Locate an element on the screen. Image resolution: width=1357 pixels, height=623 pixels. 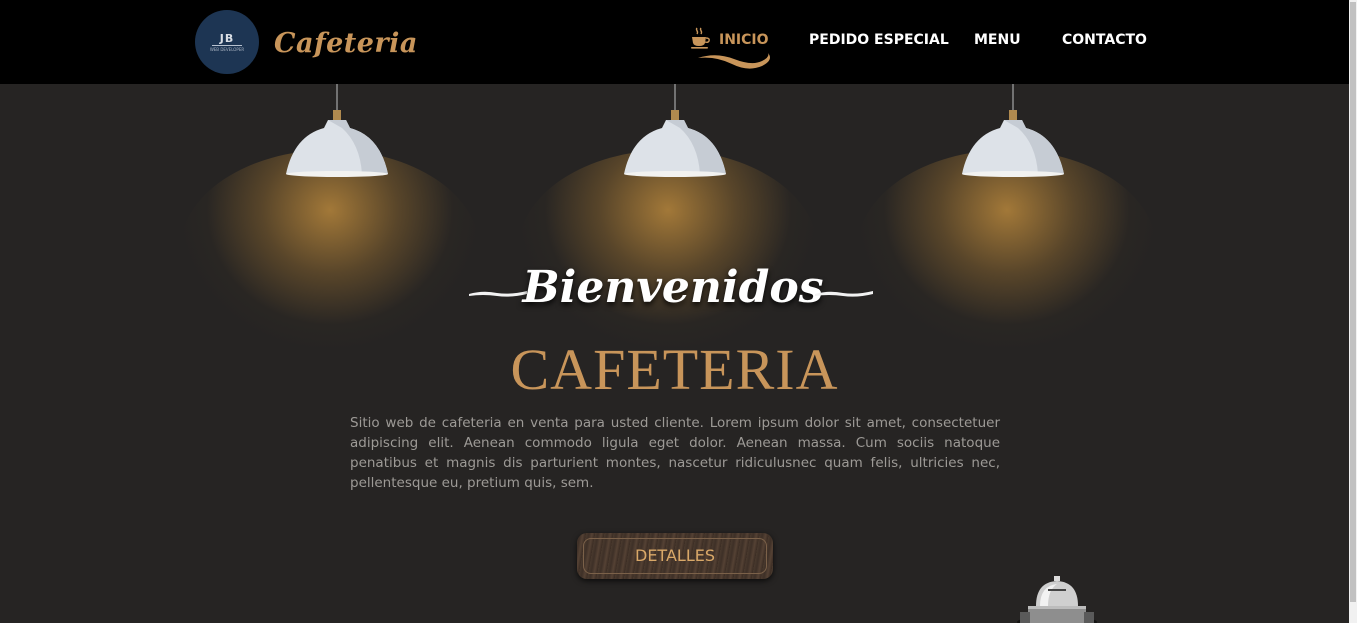
scrollbar-thumb is located at coordinates (1353, 302).